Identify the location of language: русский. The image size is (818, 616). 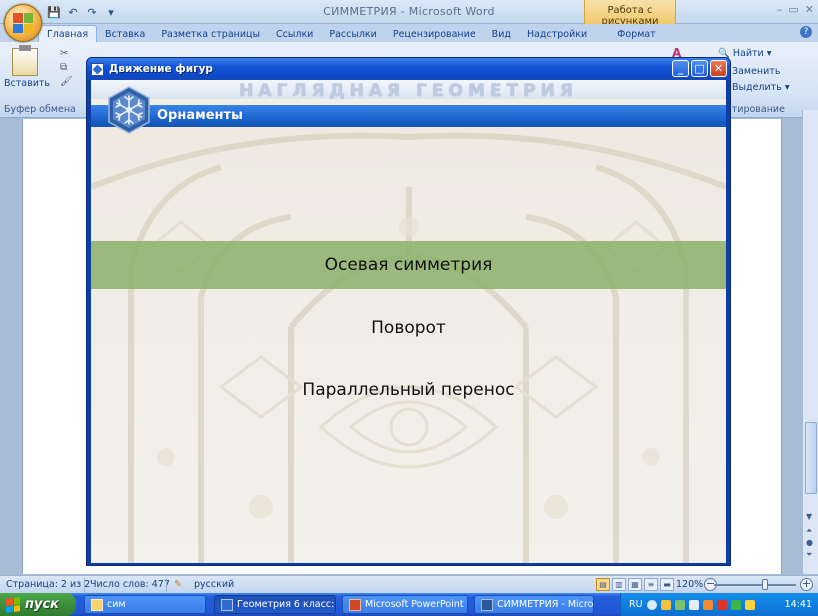
(214, 584).